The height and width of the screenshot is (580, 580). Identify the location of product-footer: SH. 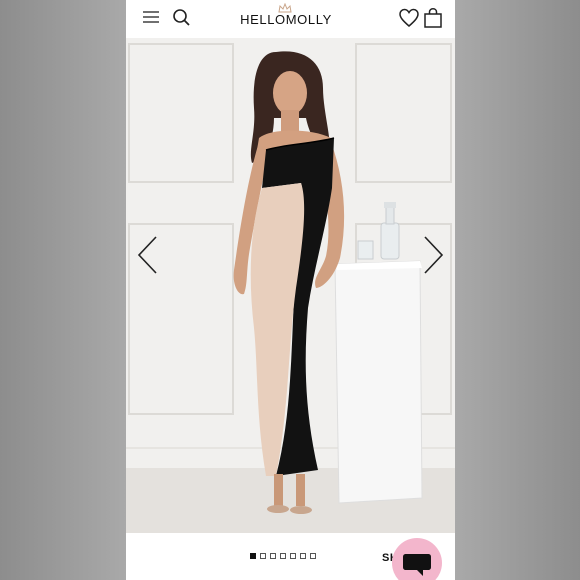
(290, 556).